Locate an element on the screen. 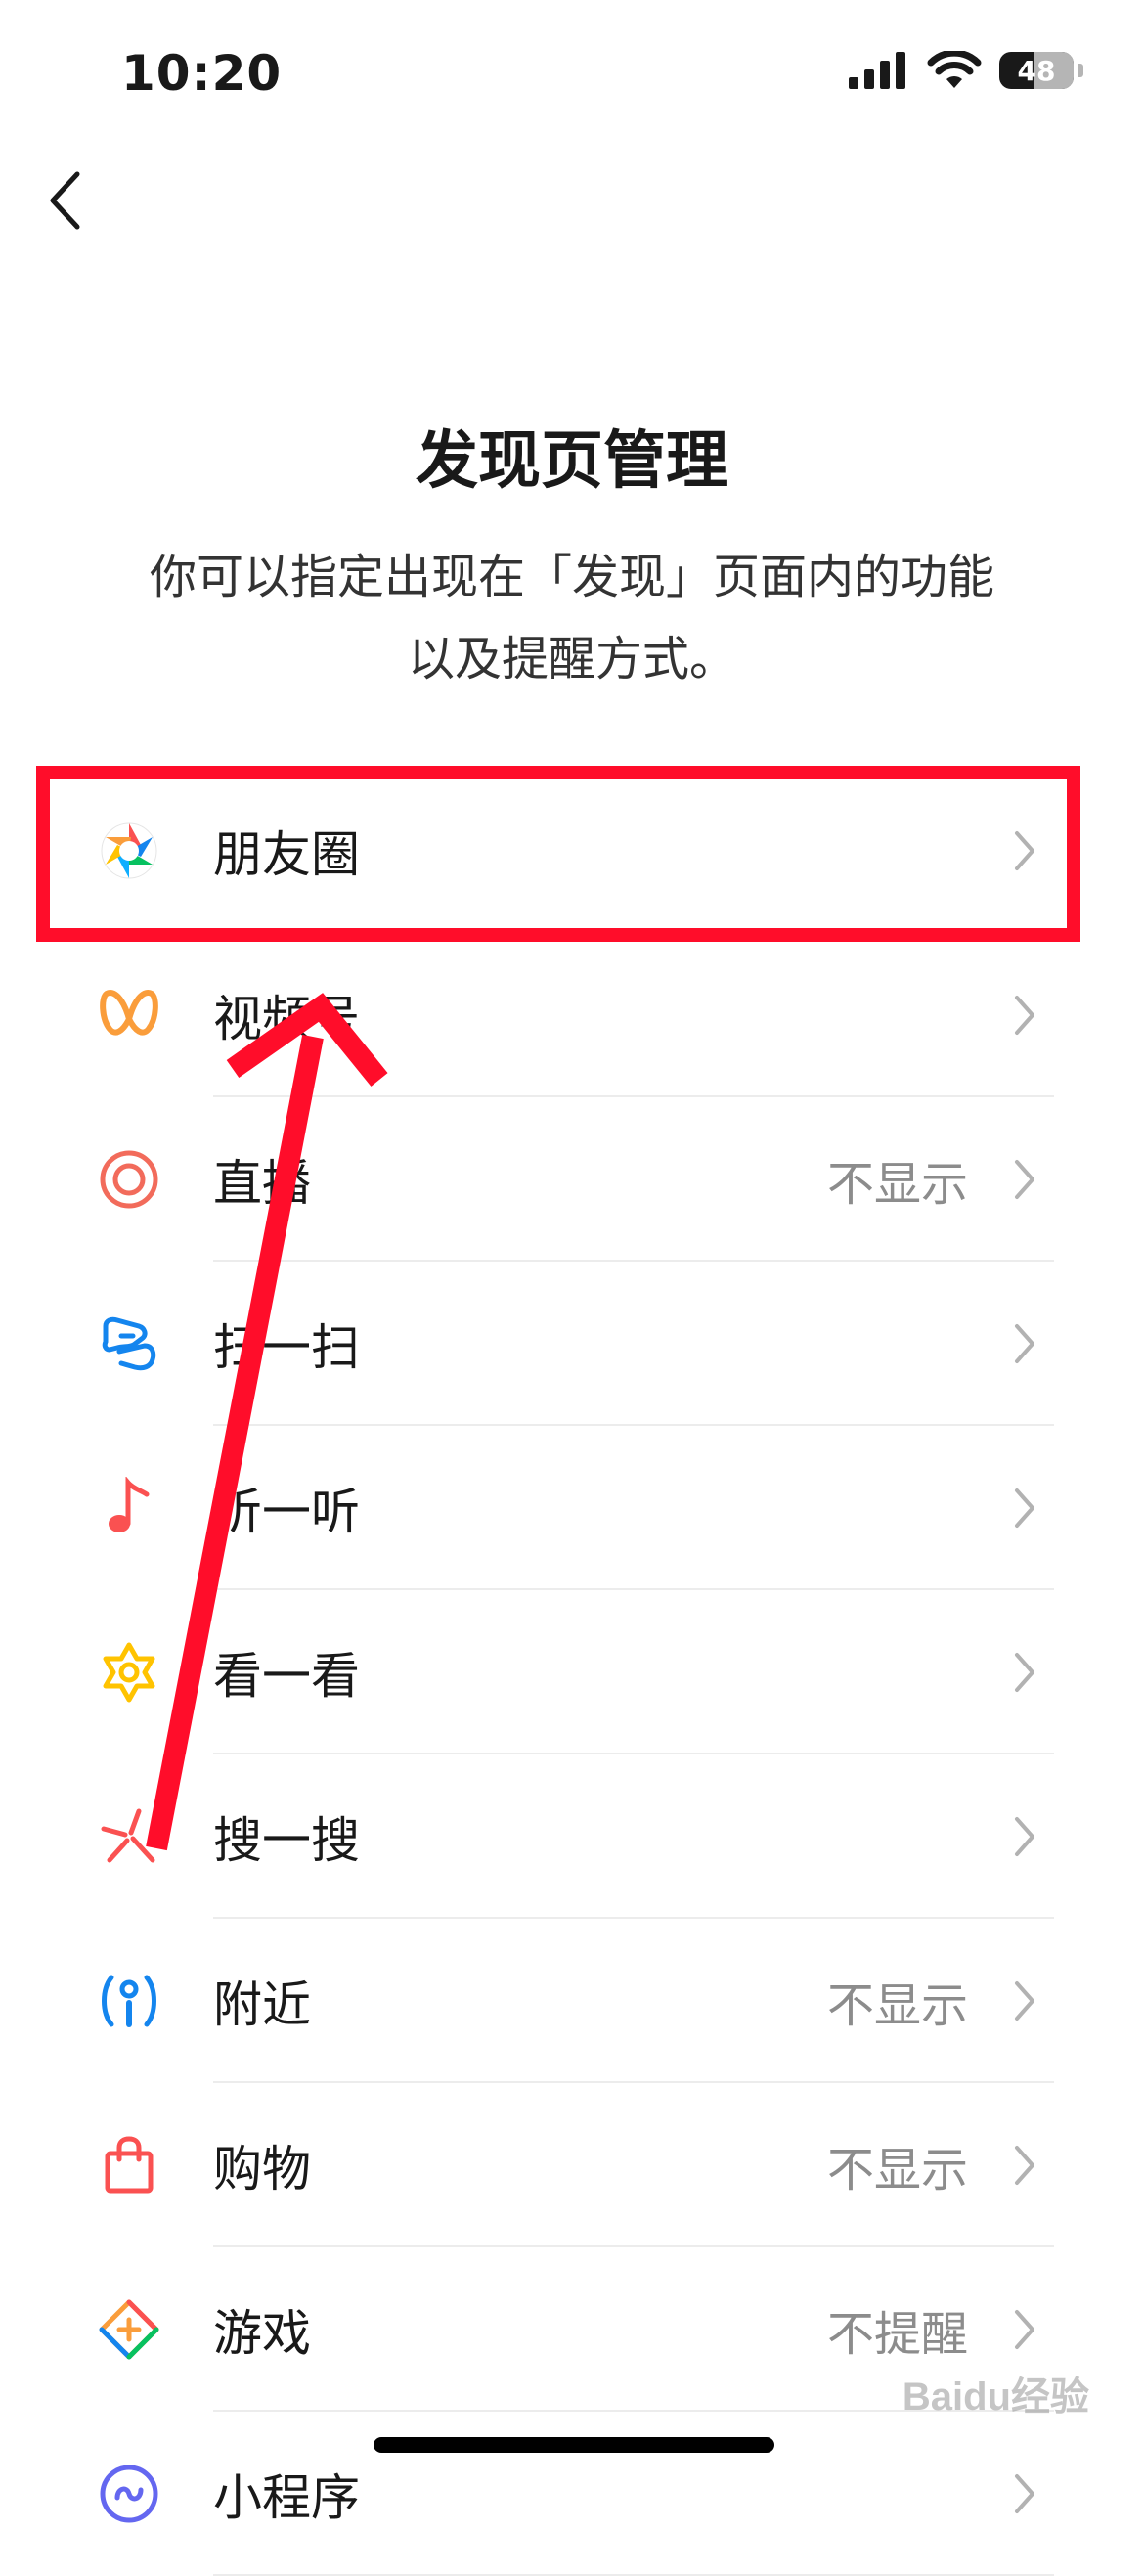 The height and width of the screenshot is (2576, 1144). search-sparkle-icon is located at coordinates (129, 1836).